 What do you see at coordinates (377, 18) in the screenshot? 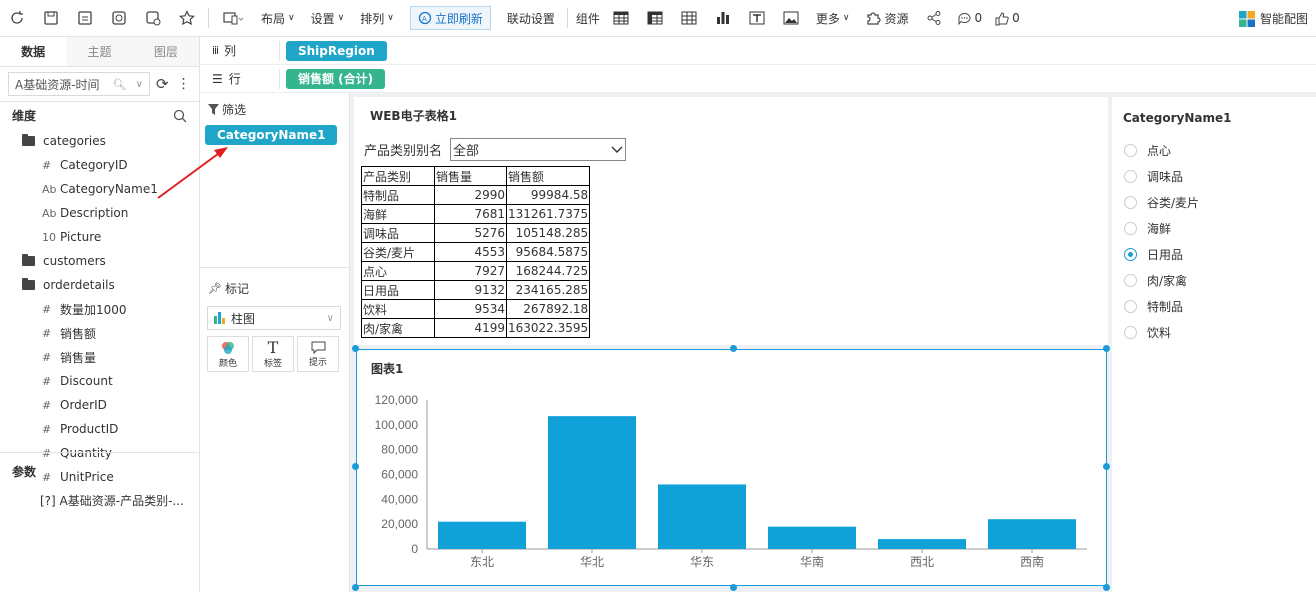
I see `arrange-menu: 排列 ∨` at bounding box center [377, 18].